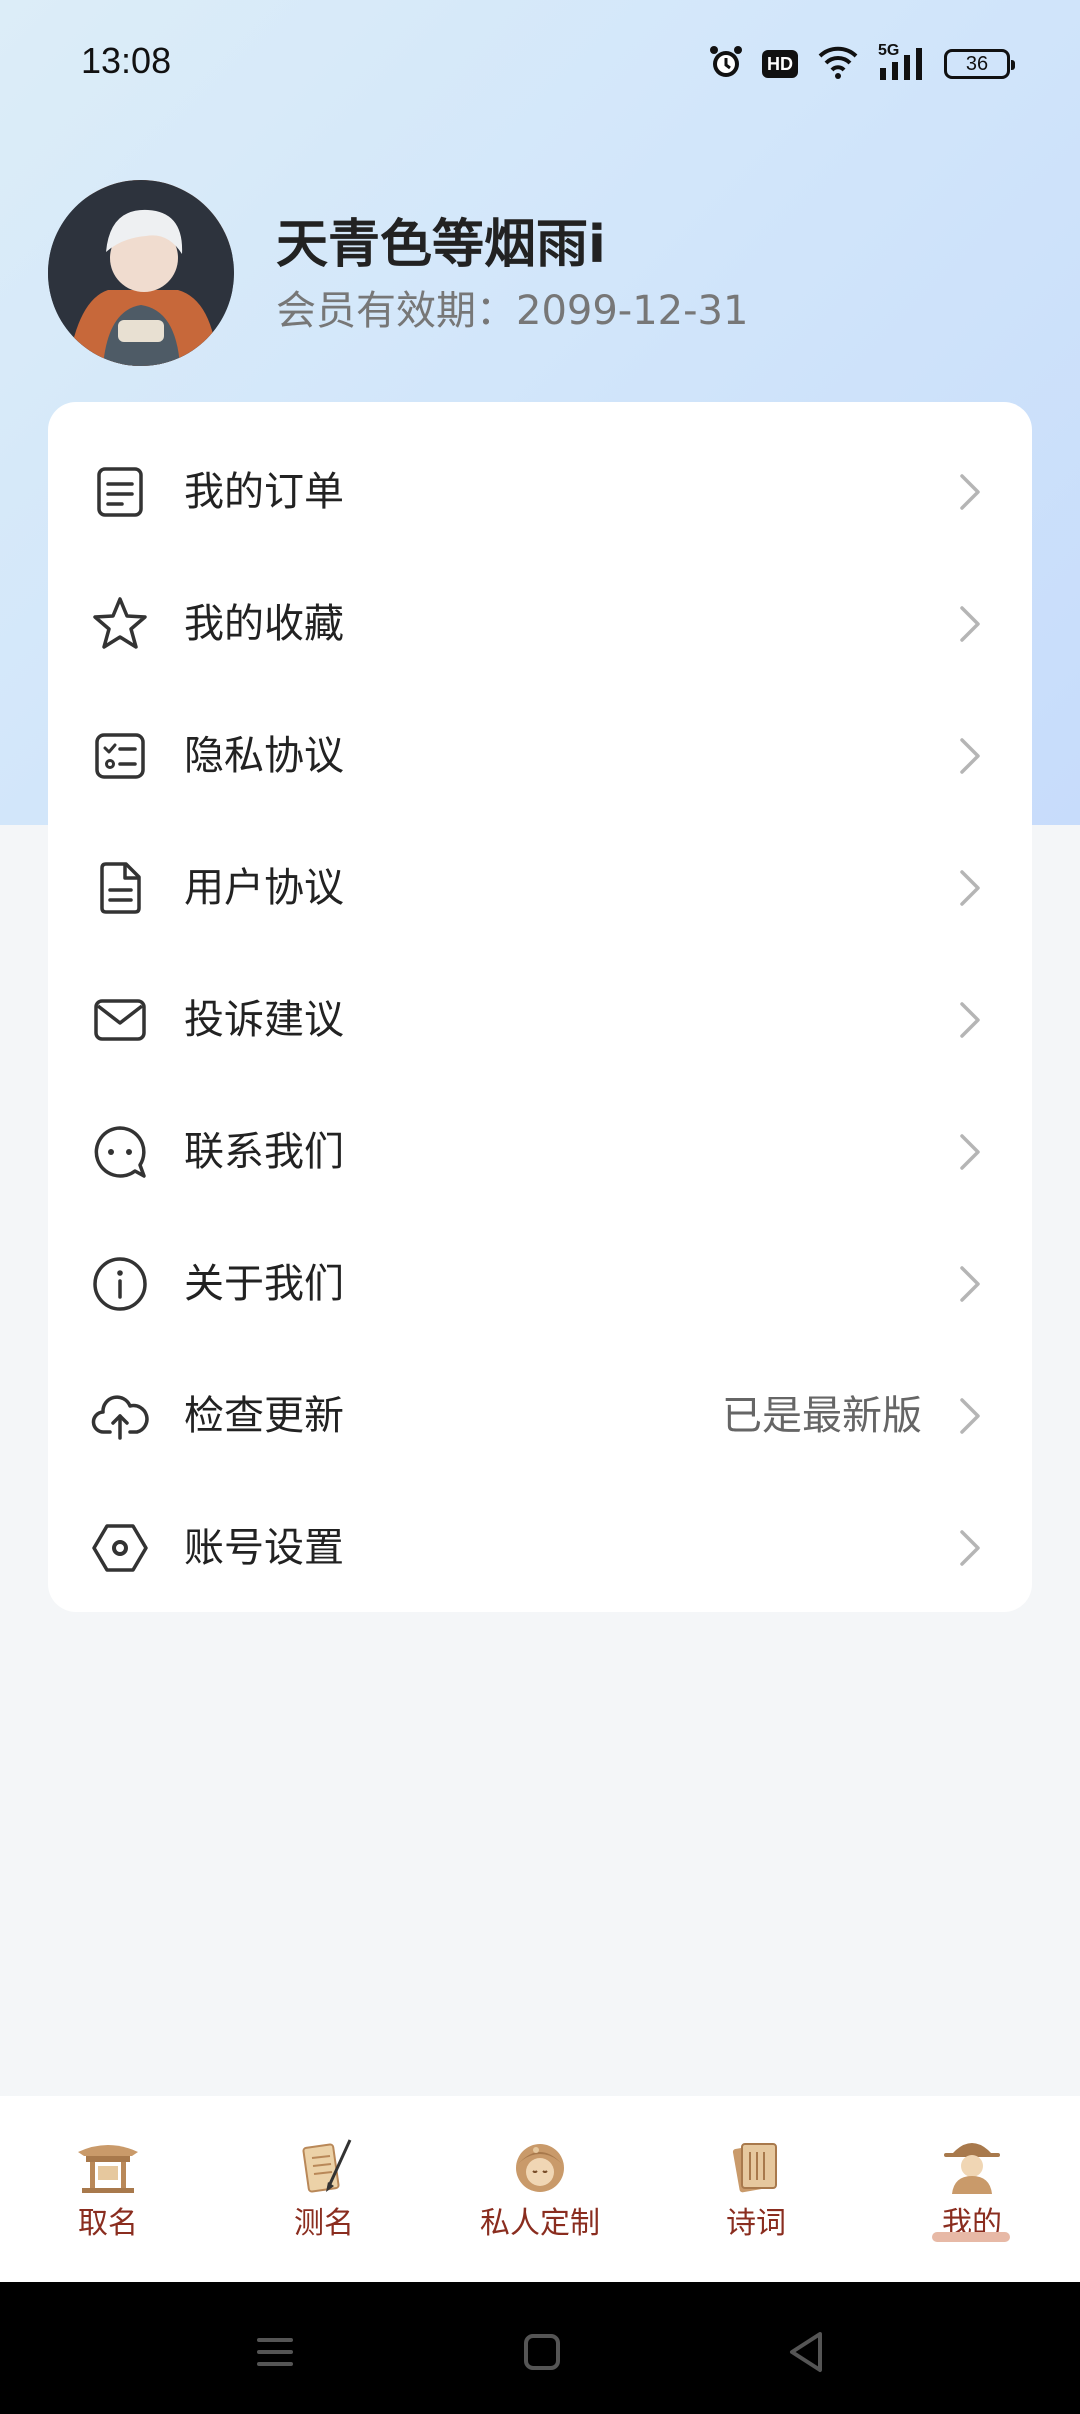 The image size is (1080, 2414). What do you see at coordinates (861, 64) in the screenshot?
I see `status-icons: HD 5G 36` at bounding box center [861, 64].